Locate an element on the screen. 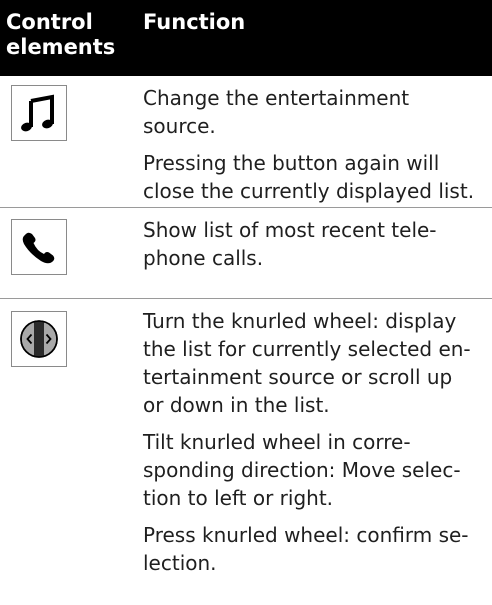 This screenshot has height=605, width=492. telephone-handset-icon is located at coordinates (38, 248).